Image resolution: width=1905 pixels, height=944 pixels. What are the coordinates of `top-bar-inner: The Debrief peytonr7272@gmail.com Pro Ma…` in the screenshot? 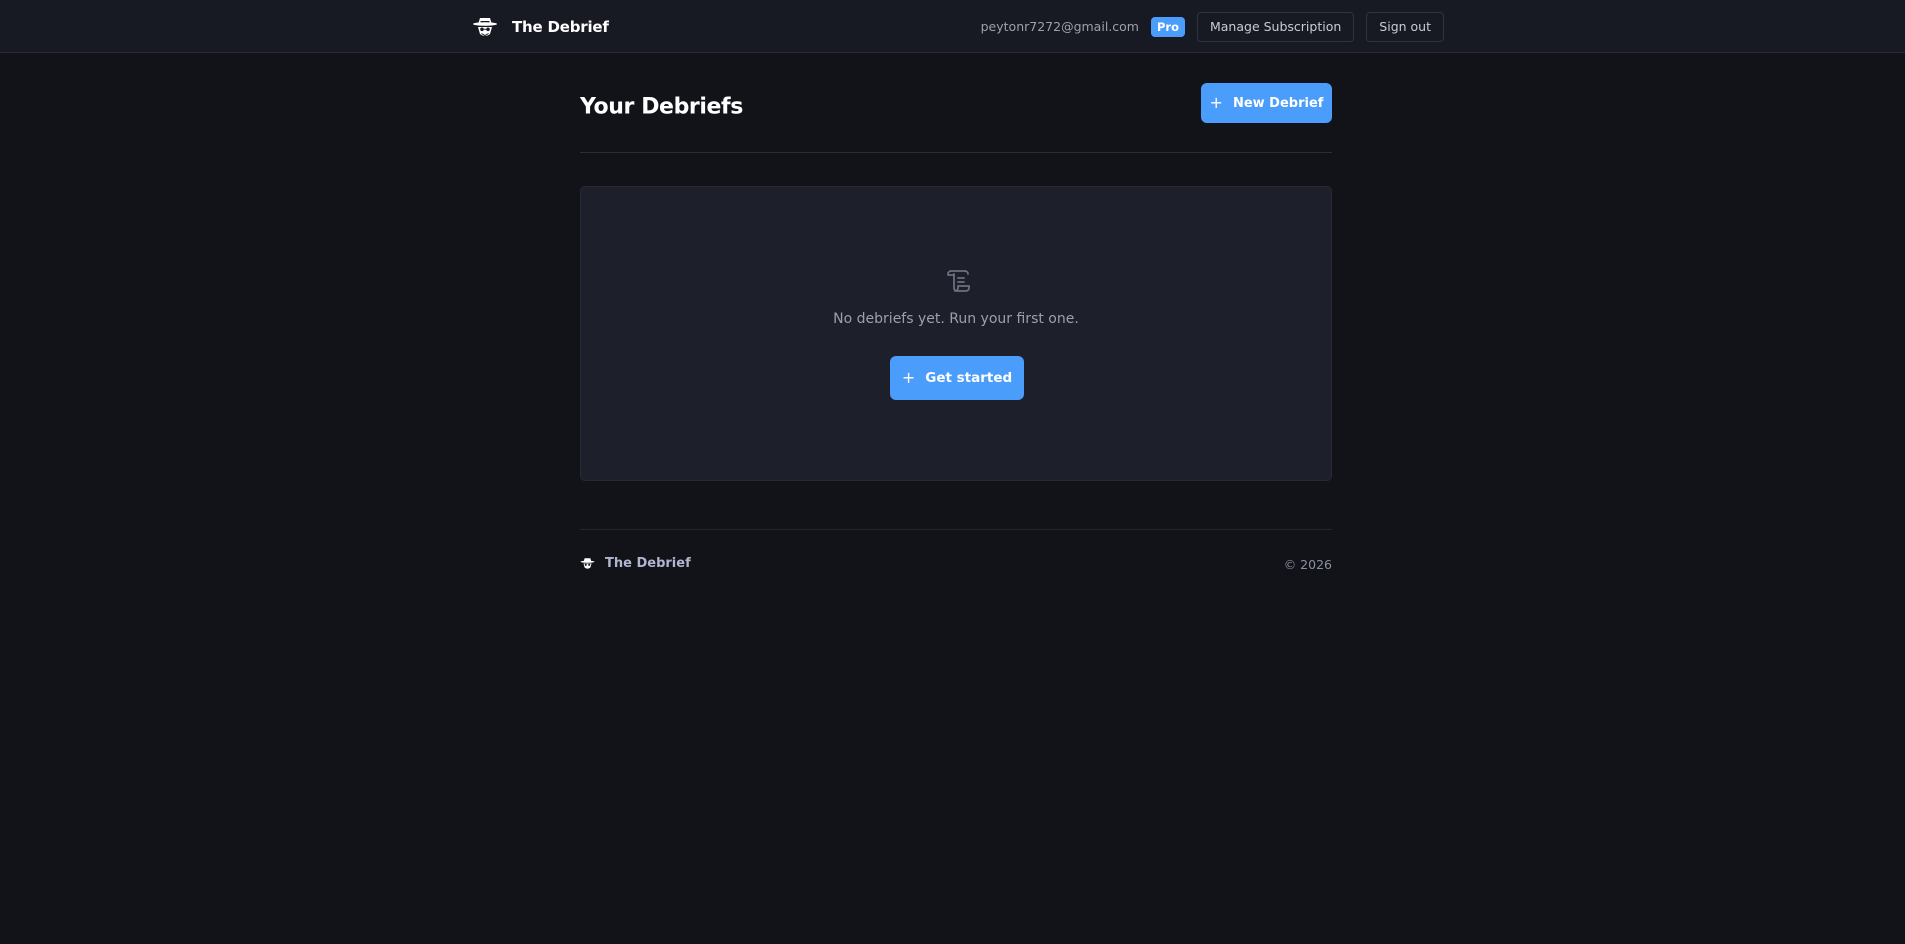 It's located at (958, 26).